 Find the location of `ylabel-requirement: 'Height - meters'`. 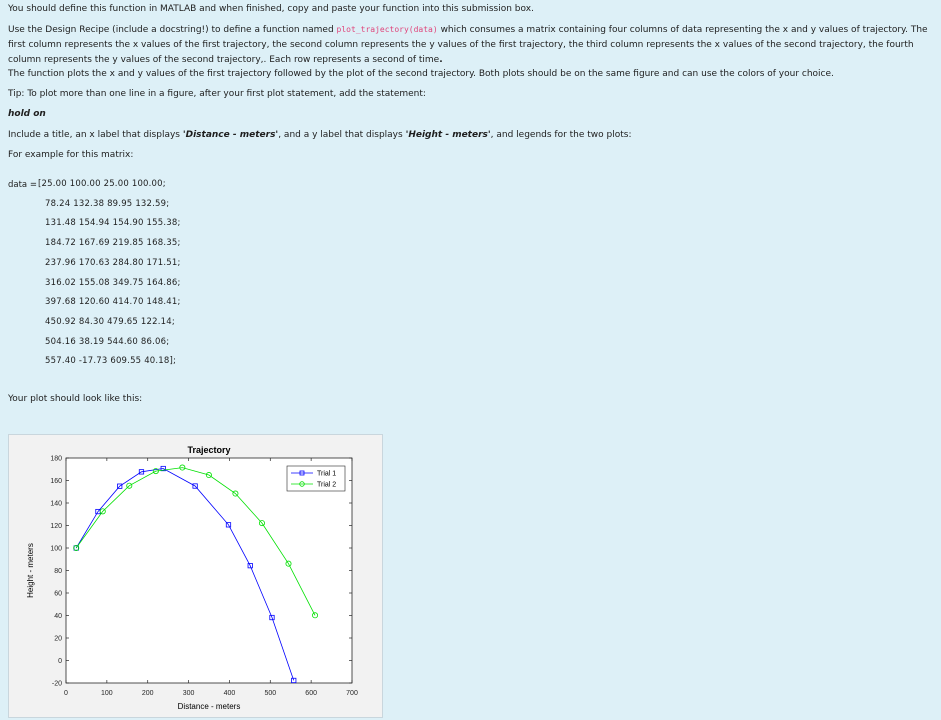

ylabel-requirement: 'Height - meters' is located at coordinates (448, 135).